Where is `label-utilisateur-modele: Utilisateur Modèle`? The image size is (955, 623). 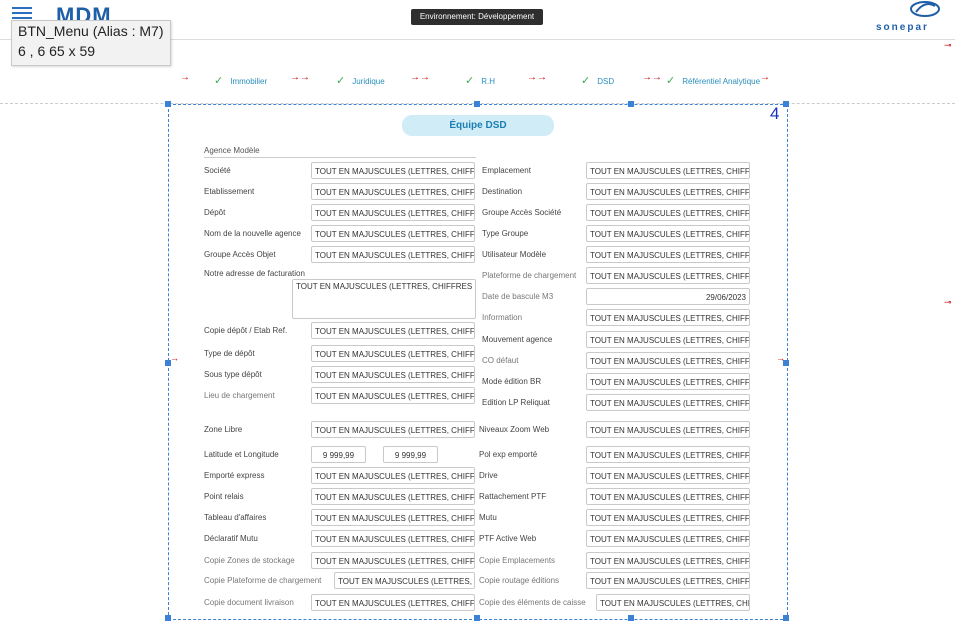
label-utilisateur-modele: Utilisateur Modèle is located at coordinates (514, 254).